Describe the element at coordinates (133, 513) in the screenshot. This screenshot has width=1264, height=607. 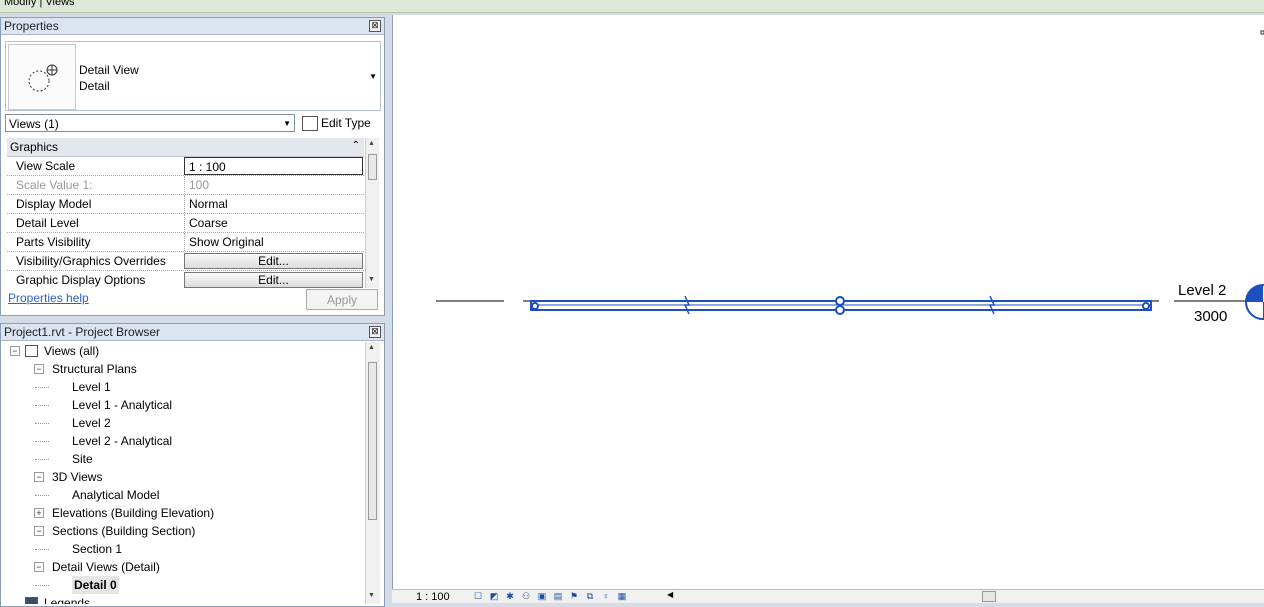
I see `browser-tree-label: Elevations (Building Elevation)` at that location.